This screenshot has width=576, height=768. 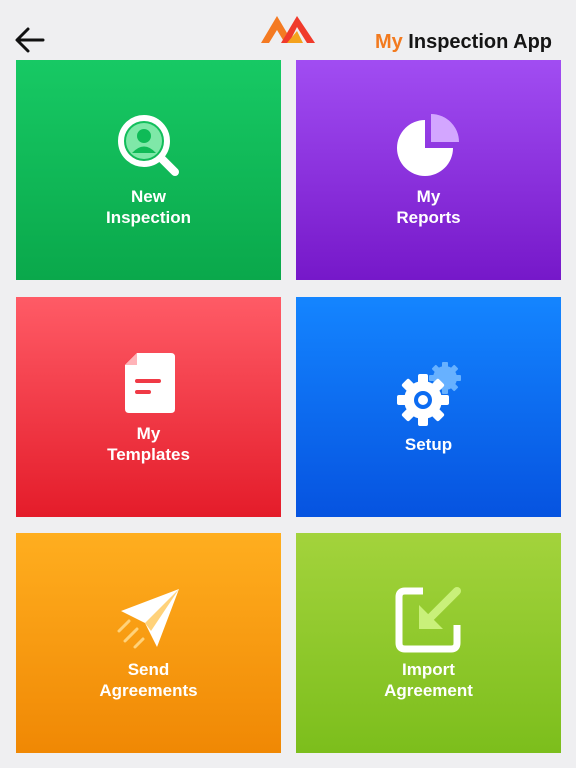 I want to click on app-title-main: Inspection App, so click(x=480, y=42).